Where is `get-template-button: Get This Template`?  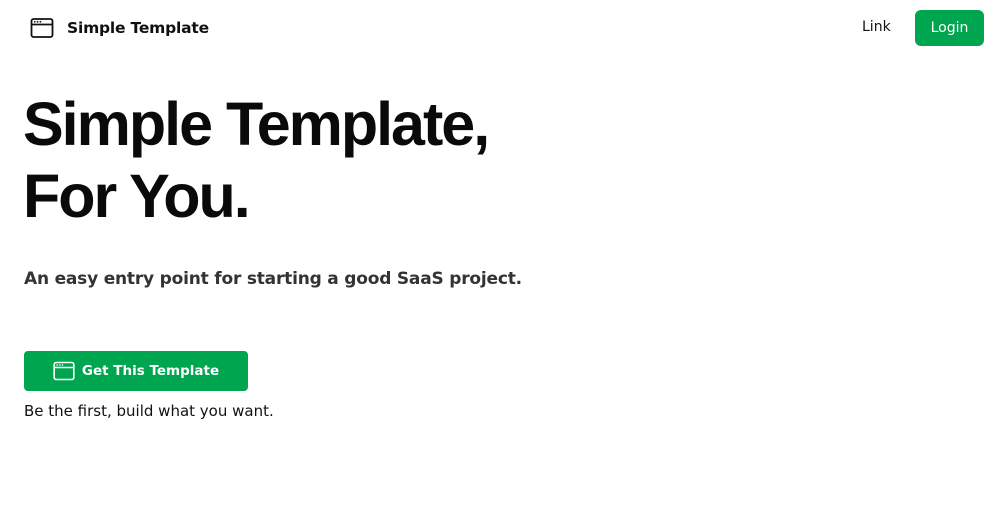 get-template-button: Get This Template is located at coordinates (136, 371).